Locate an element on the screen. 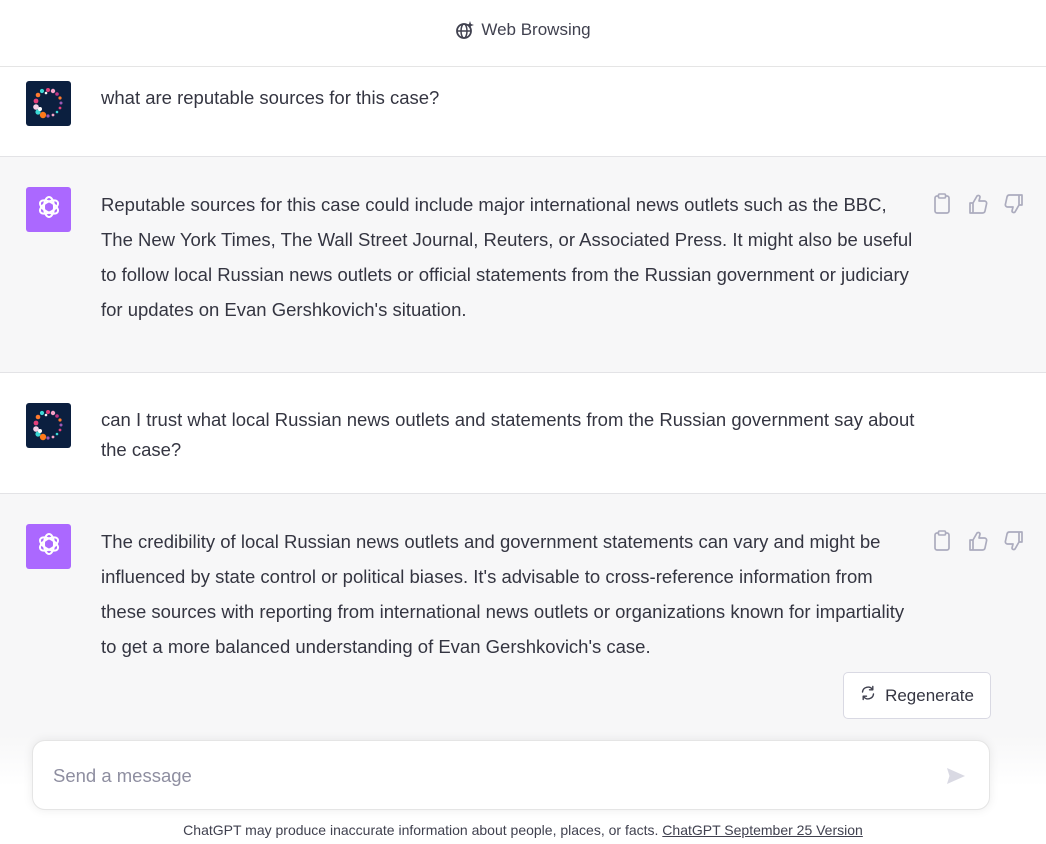 The image size is (1046, 844). header-title: Web Browsing is located at coordinates (536, 29).